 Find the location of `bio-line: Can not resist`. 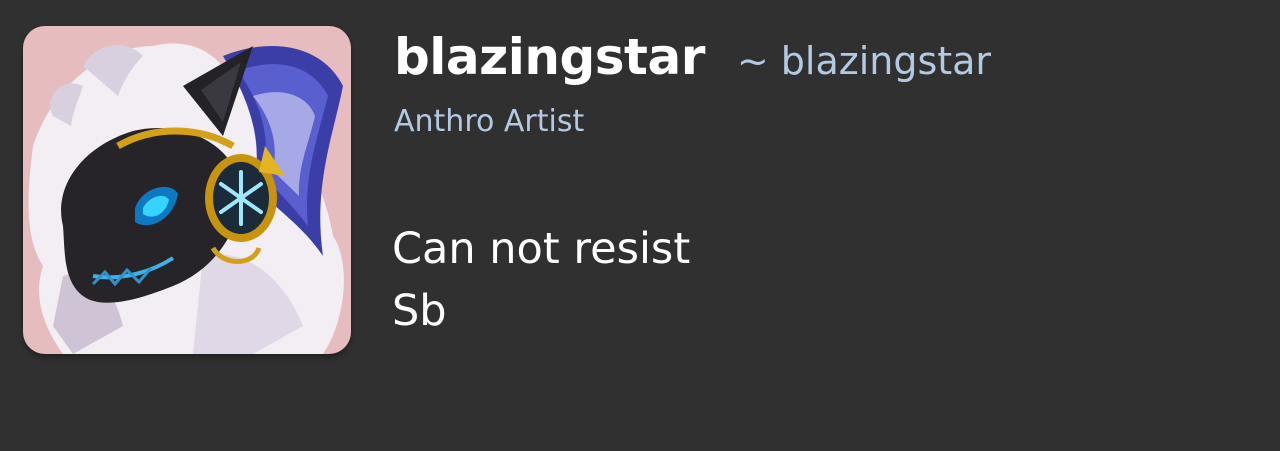

bio-line: Can not resist is located at coordinates (541, 249).